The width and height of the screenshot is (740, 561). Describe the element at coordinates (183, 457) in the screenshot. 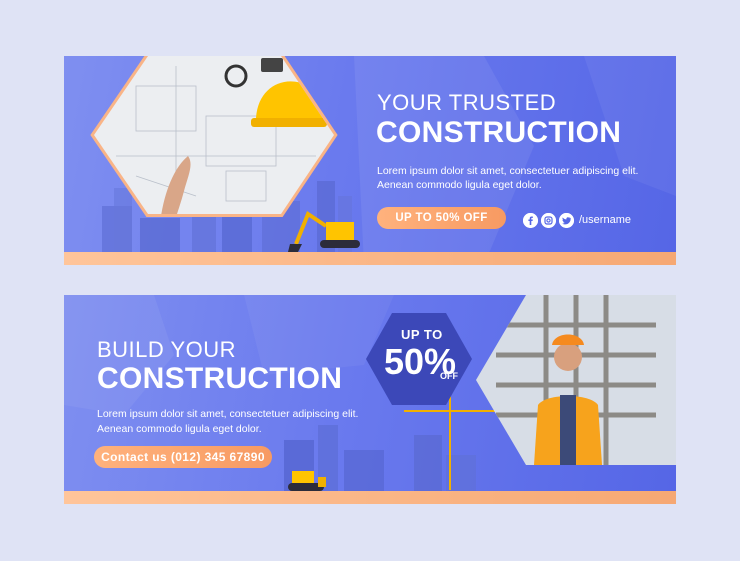

I see `contact-button: Contact us (012) 345 67890` at that location.